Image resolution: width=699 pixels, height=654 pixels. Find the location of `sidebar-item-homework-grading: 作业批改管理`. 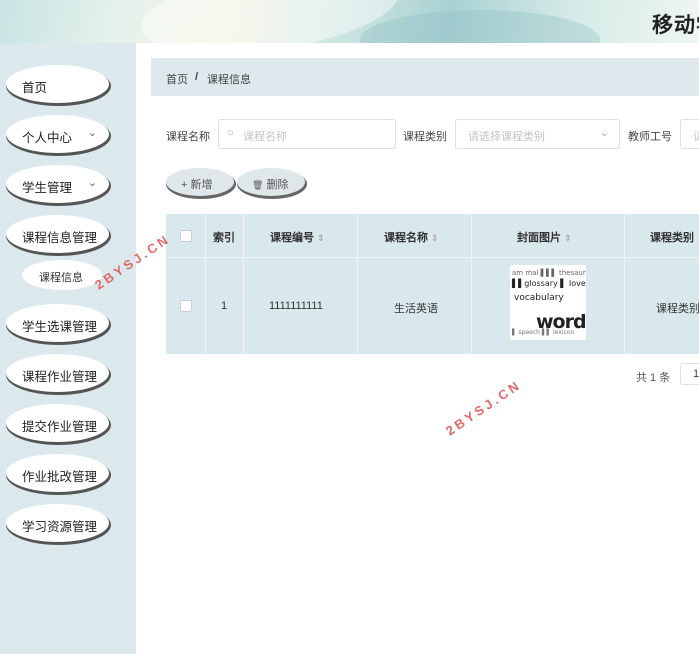

sidebar-item-homework-grading: 作业批改管理 is located at coordinates (57, 473).